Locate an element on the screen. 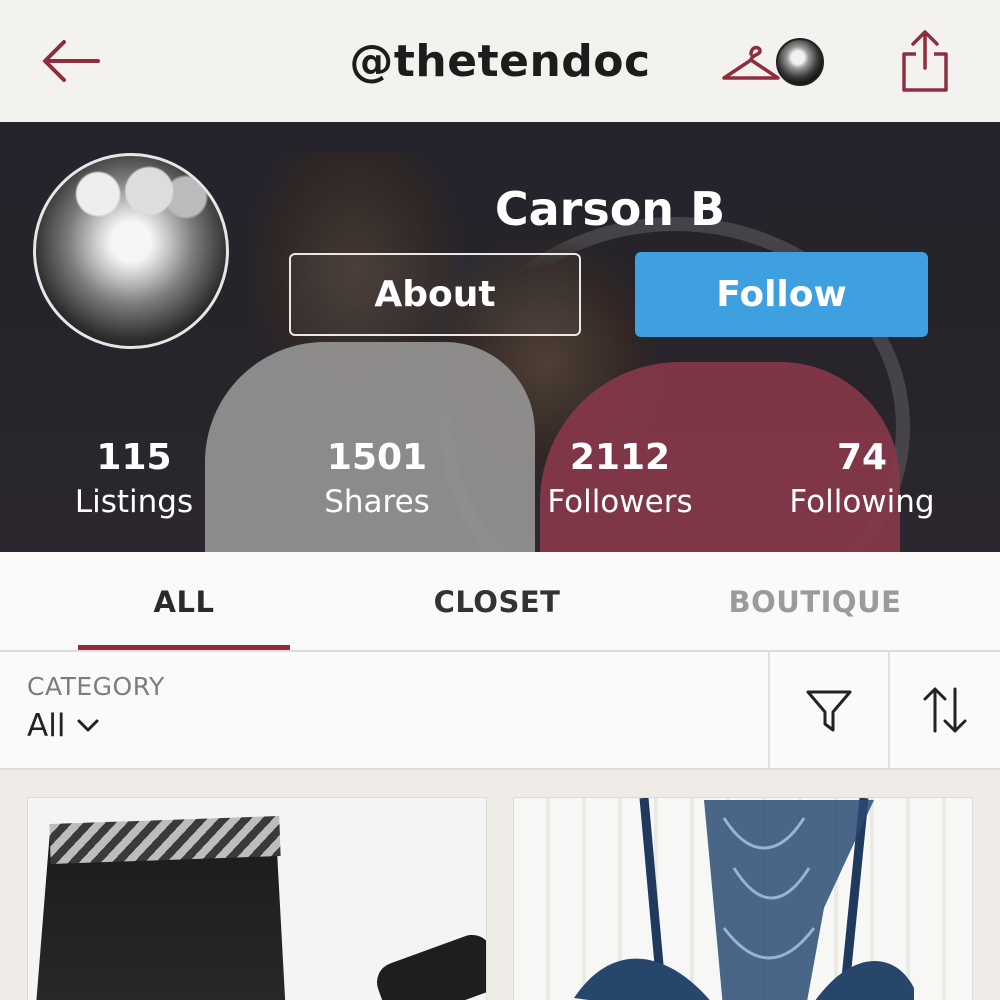  share-icon is located at coordinates (925, 61).